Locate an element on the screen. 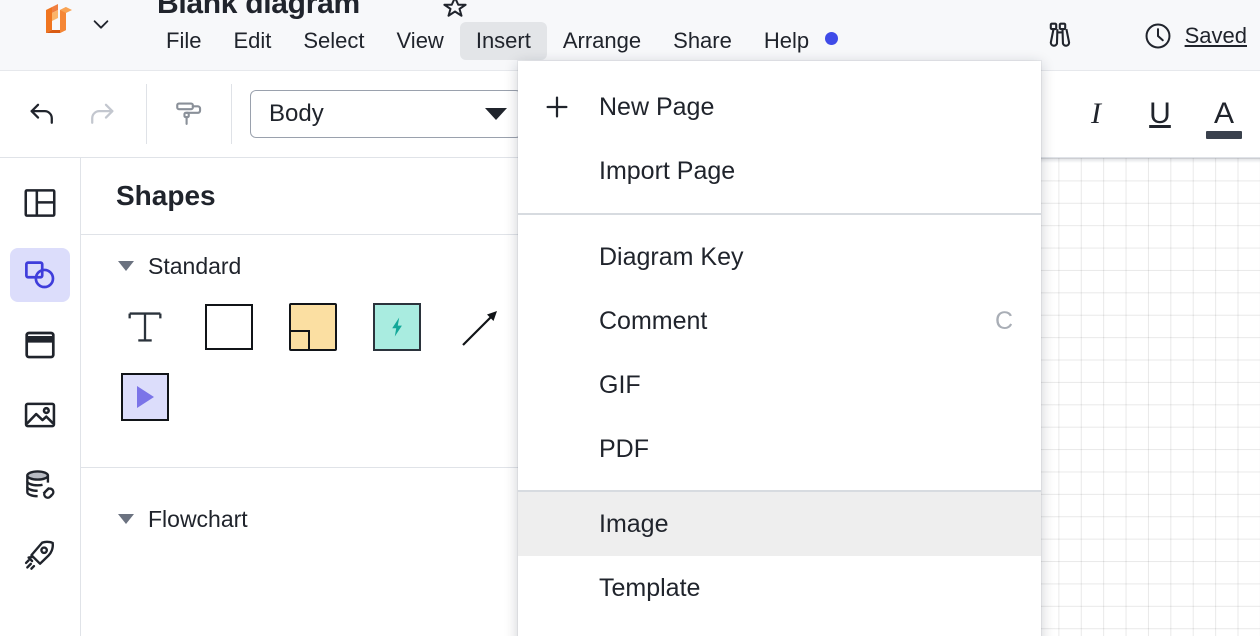  play-triangle-icon is located at coordinates (145, 397).